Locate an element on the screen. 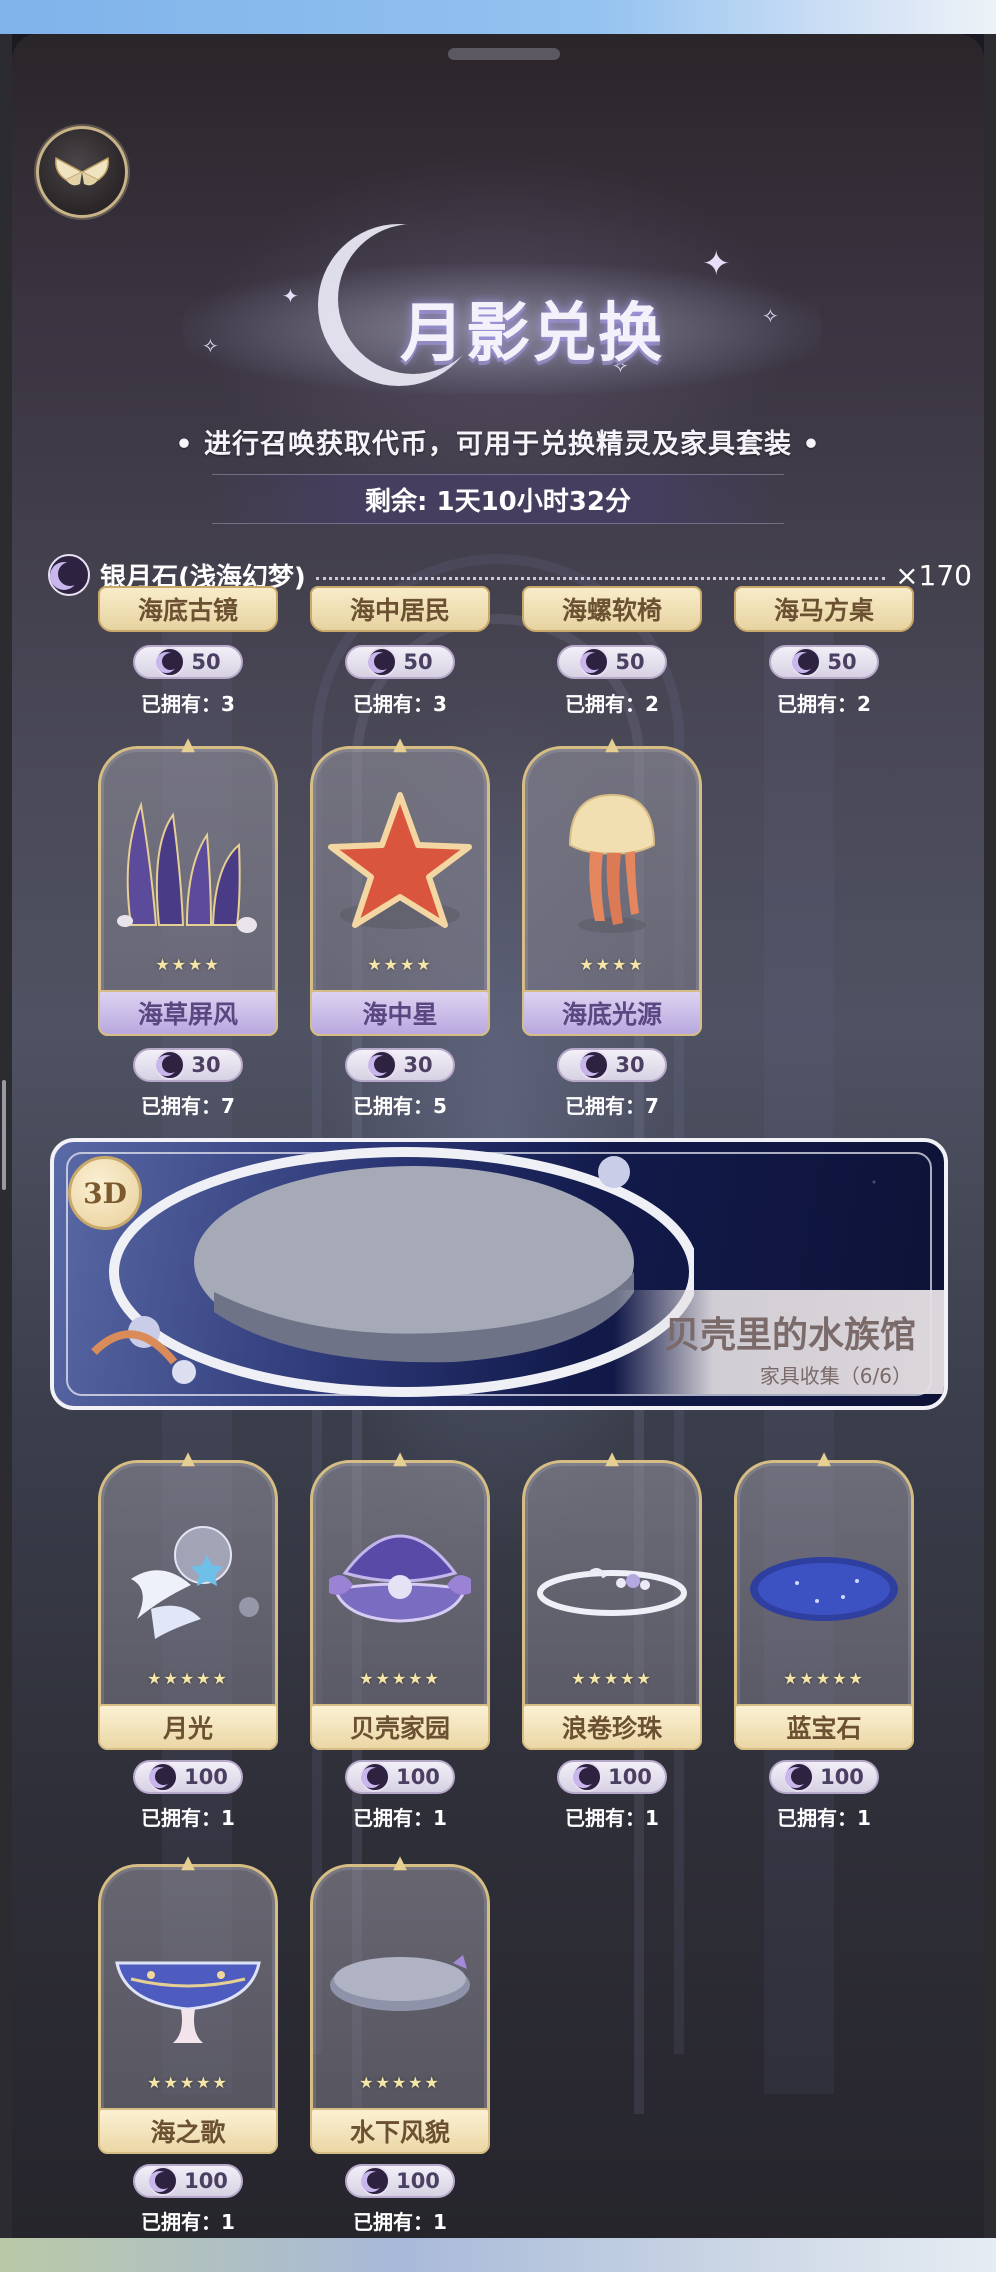  scroll-indicator is located at coordinates (4, 1135).